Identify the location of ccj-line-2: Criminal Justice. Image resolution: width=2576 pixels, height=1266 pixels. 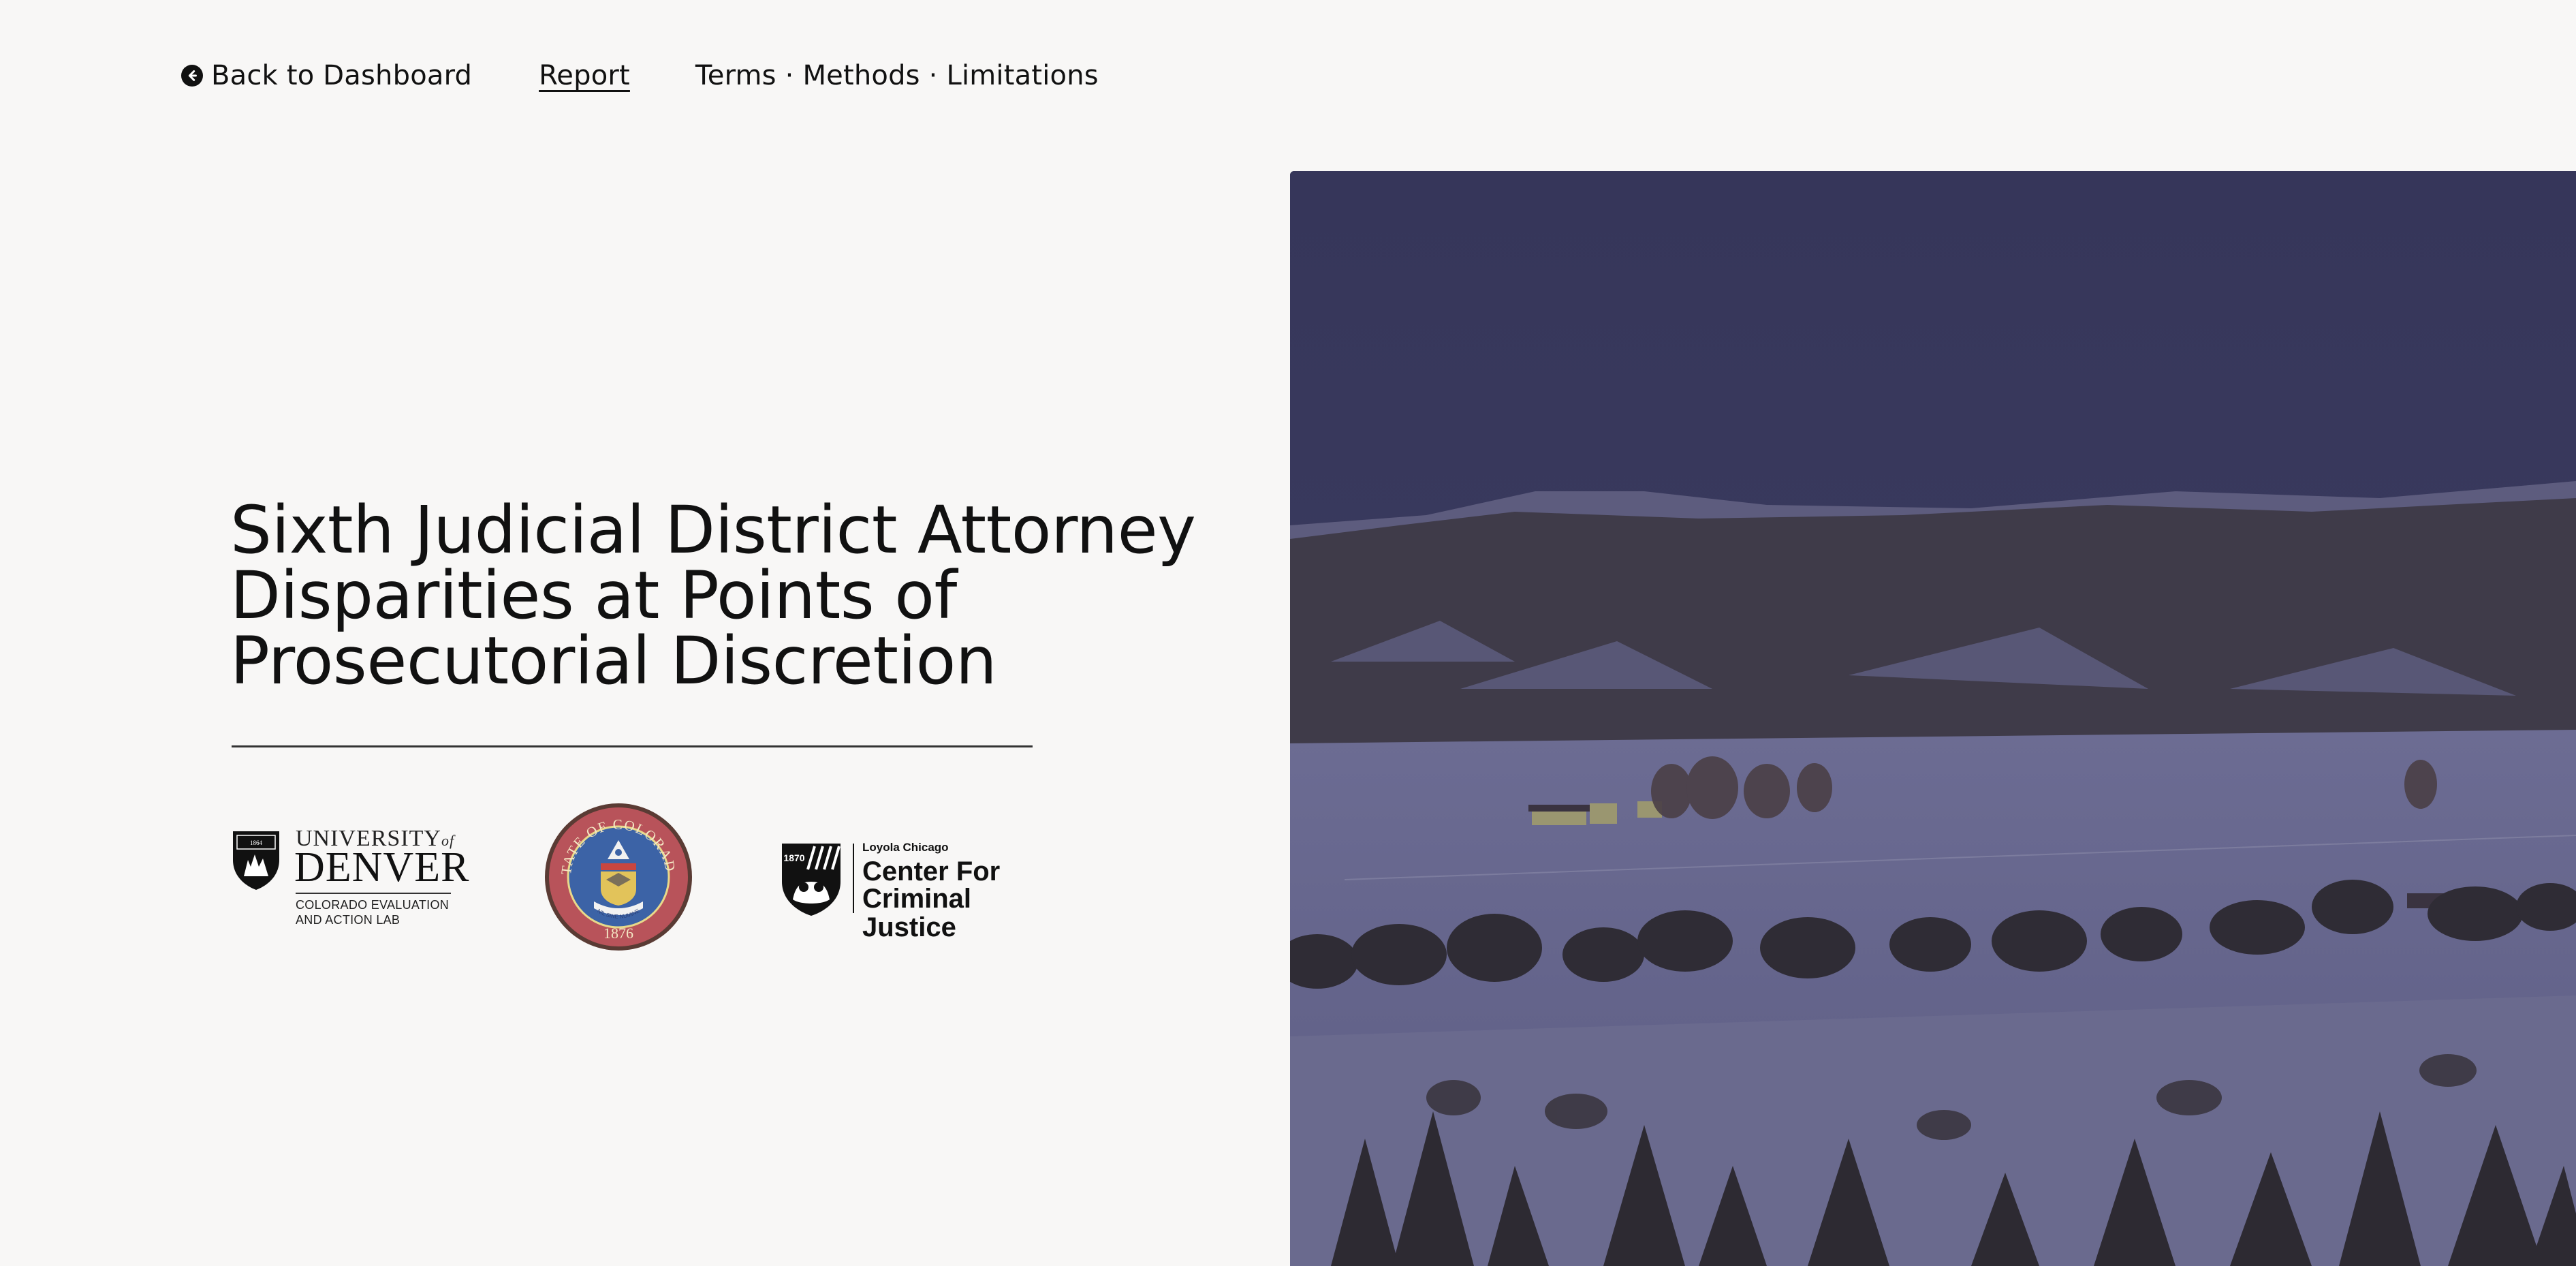
(917, 913).